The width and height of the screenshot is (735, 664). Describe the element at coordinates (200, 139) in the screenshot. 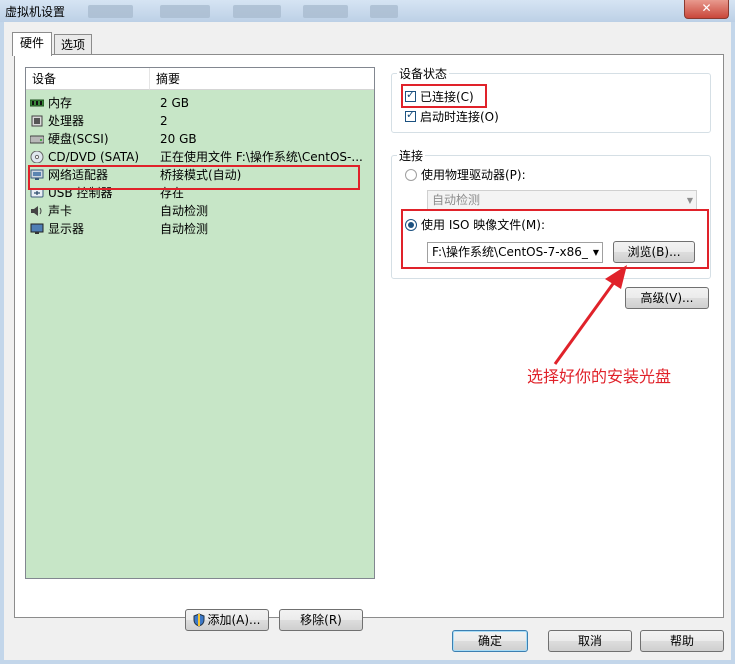

I see `device-row-harddisk: 硬盘(SCSI) 20 GB` at that location.